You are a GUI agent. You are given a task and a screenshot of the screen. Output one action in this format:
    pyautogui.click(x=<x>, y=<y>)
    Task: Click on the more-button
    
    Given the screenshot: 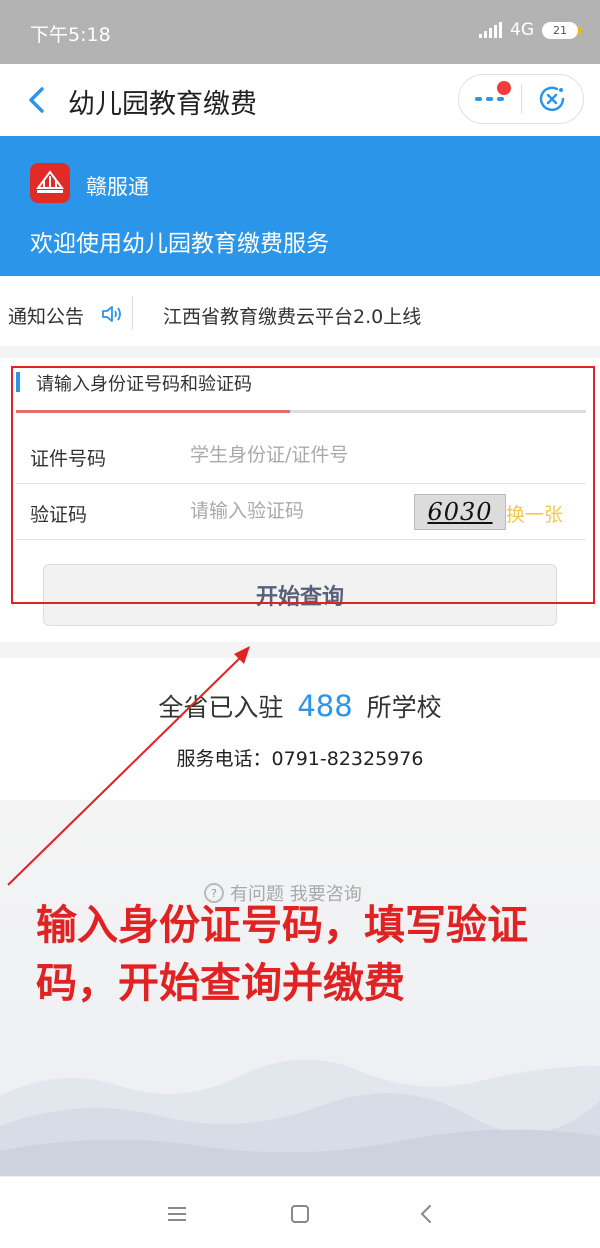 What is the action you would take?
    pyautogui.click(x=490, y=99)
    